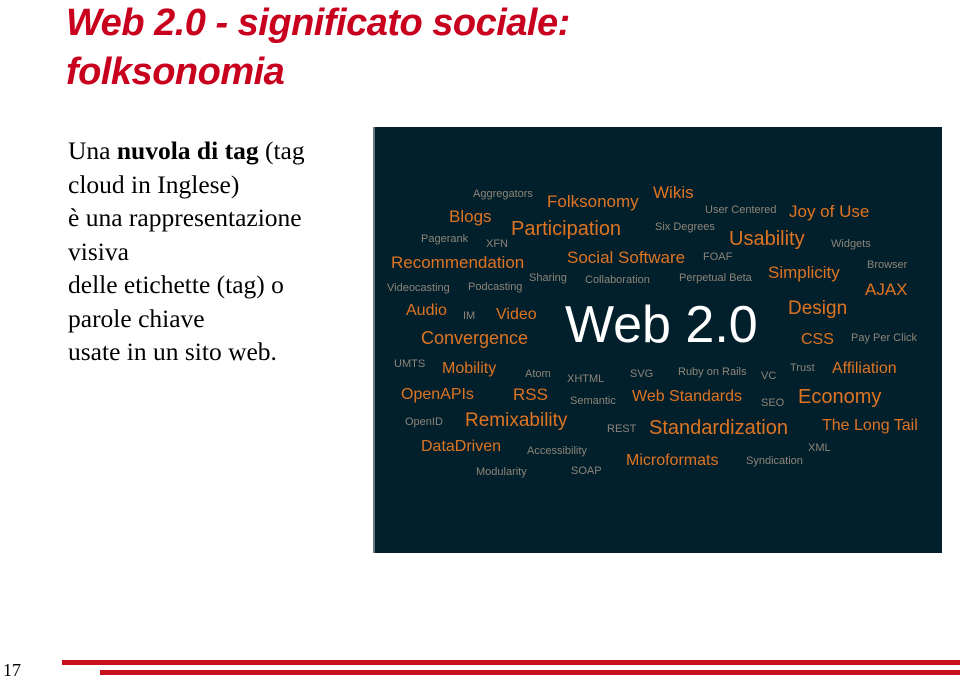  What do you see at coordinates (501, 472) in the screenshot?
I see `tag-cloud-word: Modularity` at bounding box center [501, 472].